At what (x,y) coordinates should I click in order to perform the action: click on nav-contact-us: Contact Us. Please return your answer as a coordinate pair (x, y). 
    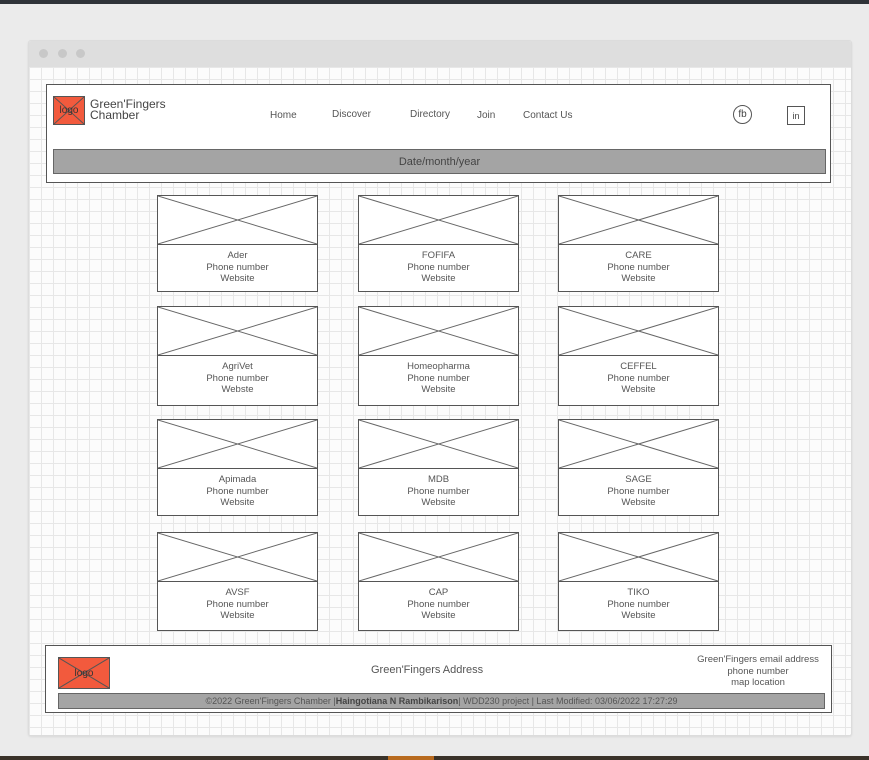
    Looking at the image, I should click on (547, 115).